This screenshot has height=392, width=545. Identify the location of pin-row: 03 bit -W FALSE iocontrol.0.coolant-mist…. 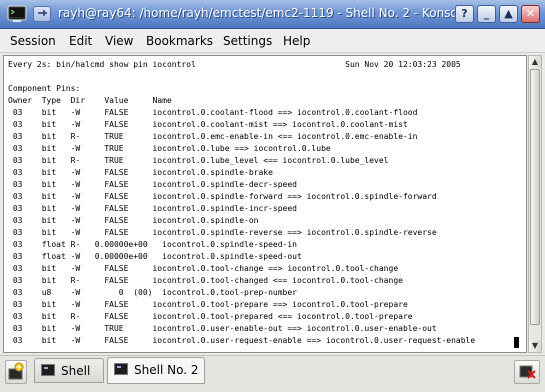
(208, 124).